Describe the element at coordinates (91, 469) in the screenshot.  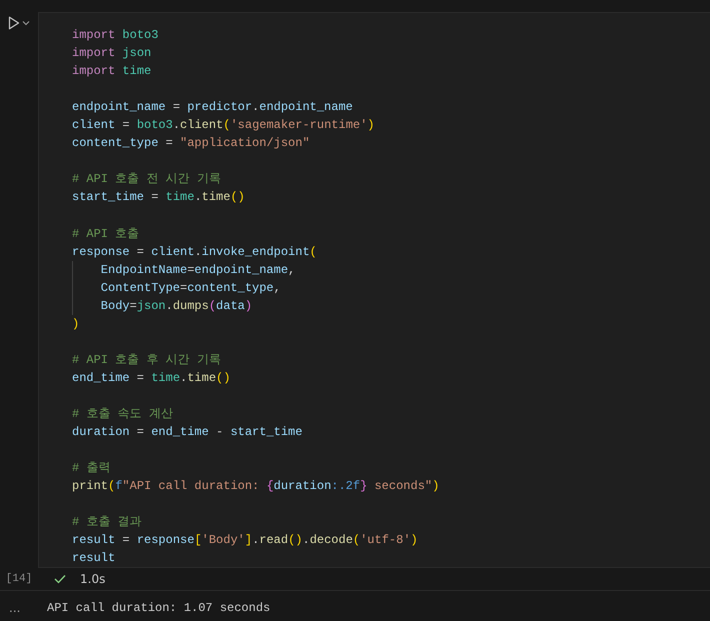
I see `code-comment: # 출력` at that location.